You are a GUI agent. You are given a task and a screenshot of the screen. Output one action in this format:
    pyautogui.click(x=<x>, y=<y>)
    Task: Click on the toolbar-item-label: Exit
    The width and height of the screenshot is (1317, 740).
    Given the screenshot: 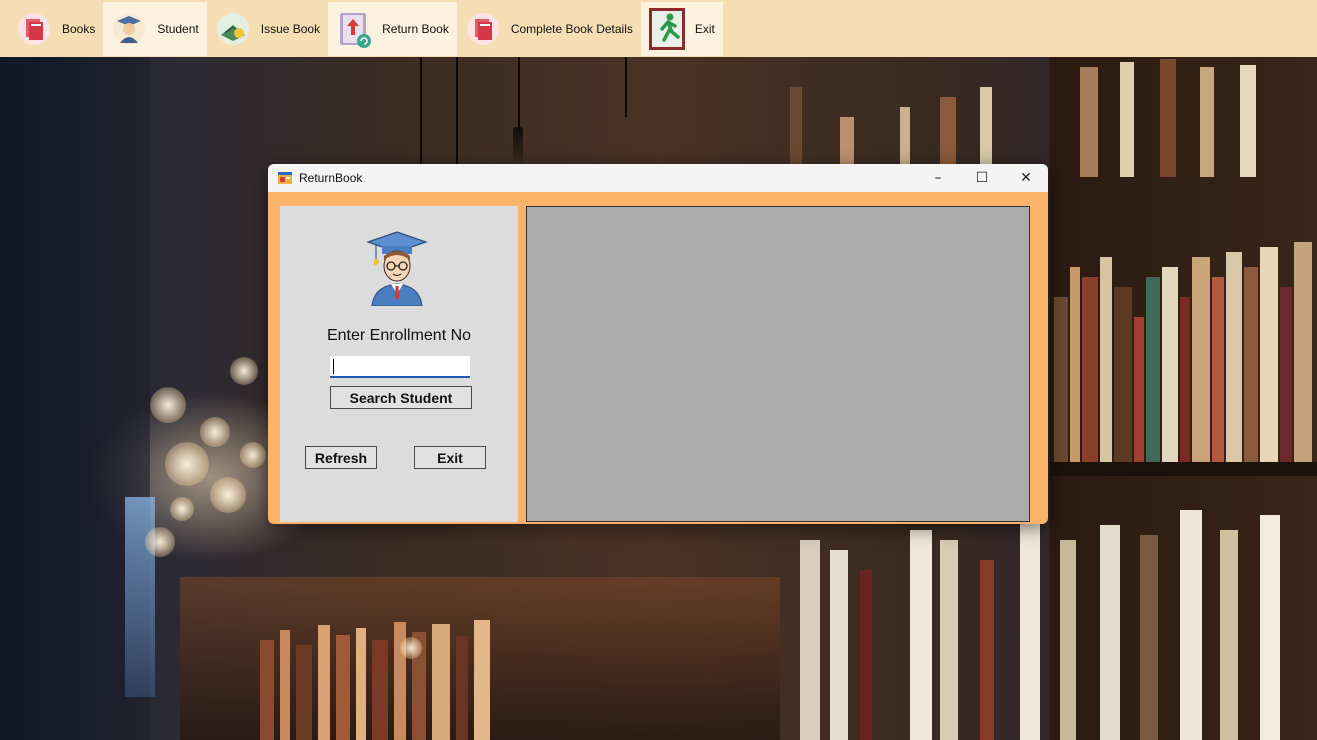 What is the action you would take?
    pyautogui.click(x=704, y=28)
    